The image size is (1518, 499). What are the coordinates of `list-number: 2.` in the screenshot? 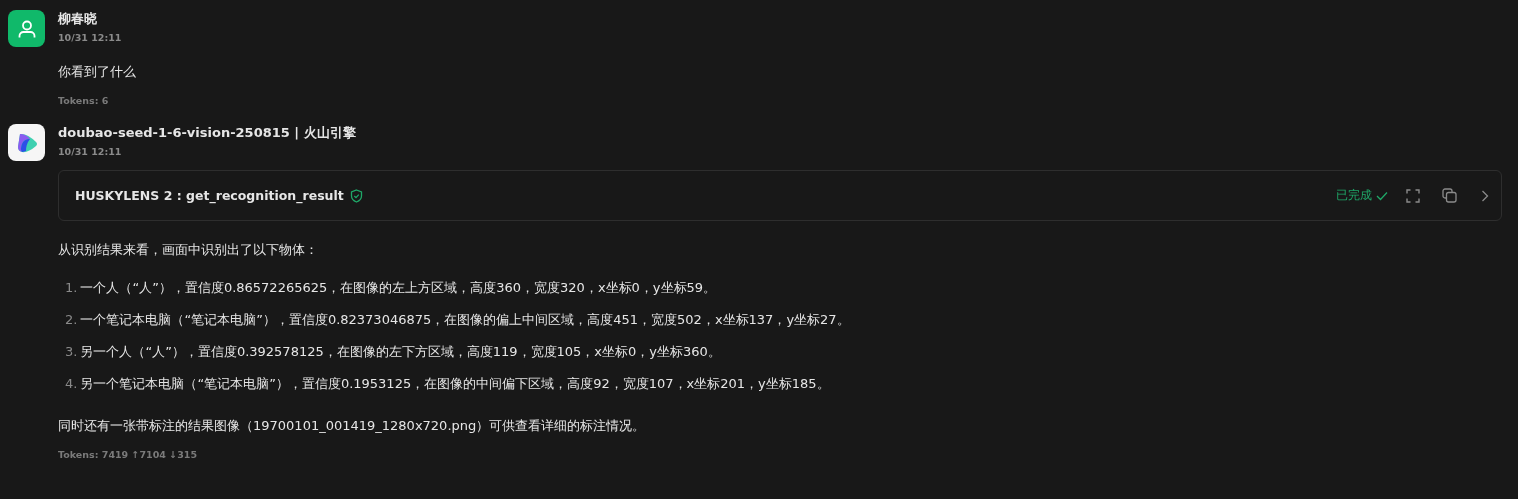 It's located at (71, 320).